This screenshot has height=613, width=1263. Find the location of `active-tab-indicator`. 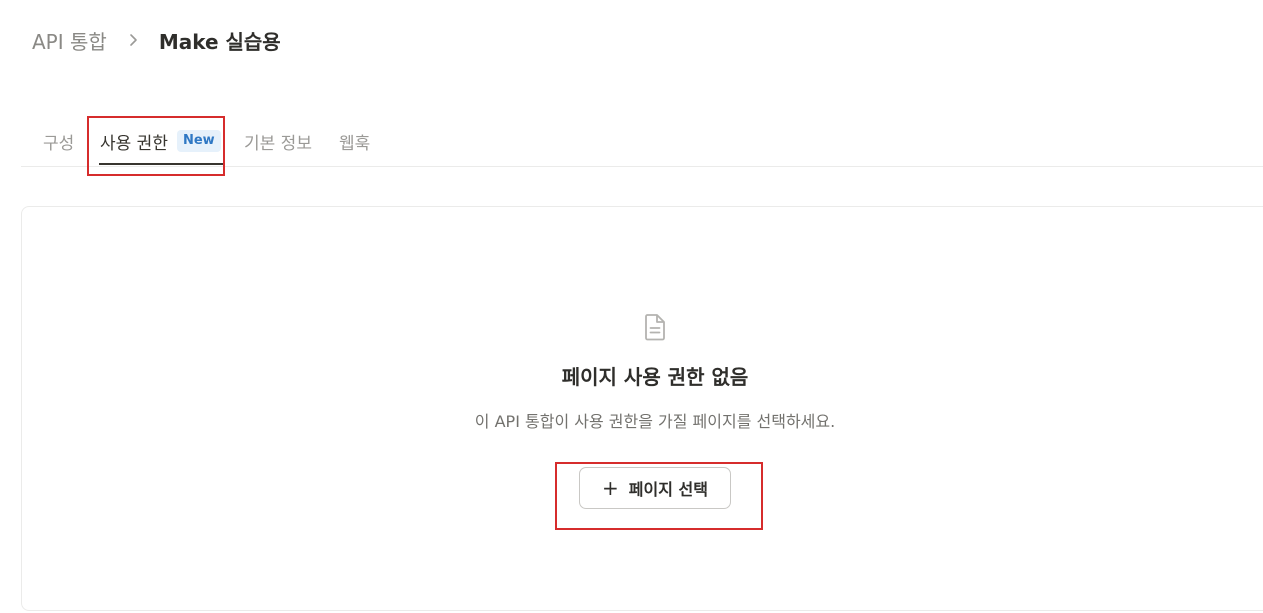

active-tab-indicator is located at coordinates (161, 164).